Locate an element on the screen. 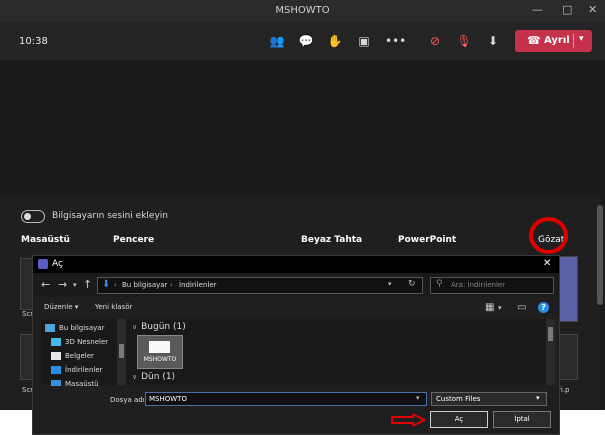  back-arrow-icon: ← is located at coordinates (45, 284).